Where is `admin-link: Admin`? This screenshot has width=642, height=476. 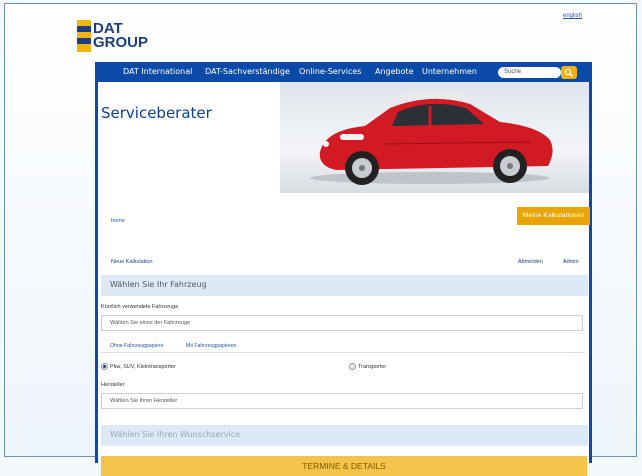 admin-link: Admin is located at coordinates (571, 262).